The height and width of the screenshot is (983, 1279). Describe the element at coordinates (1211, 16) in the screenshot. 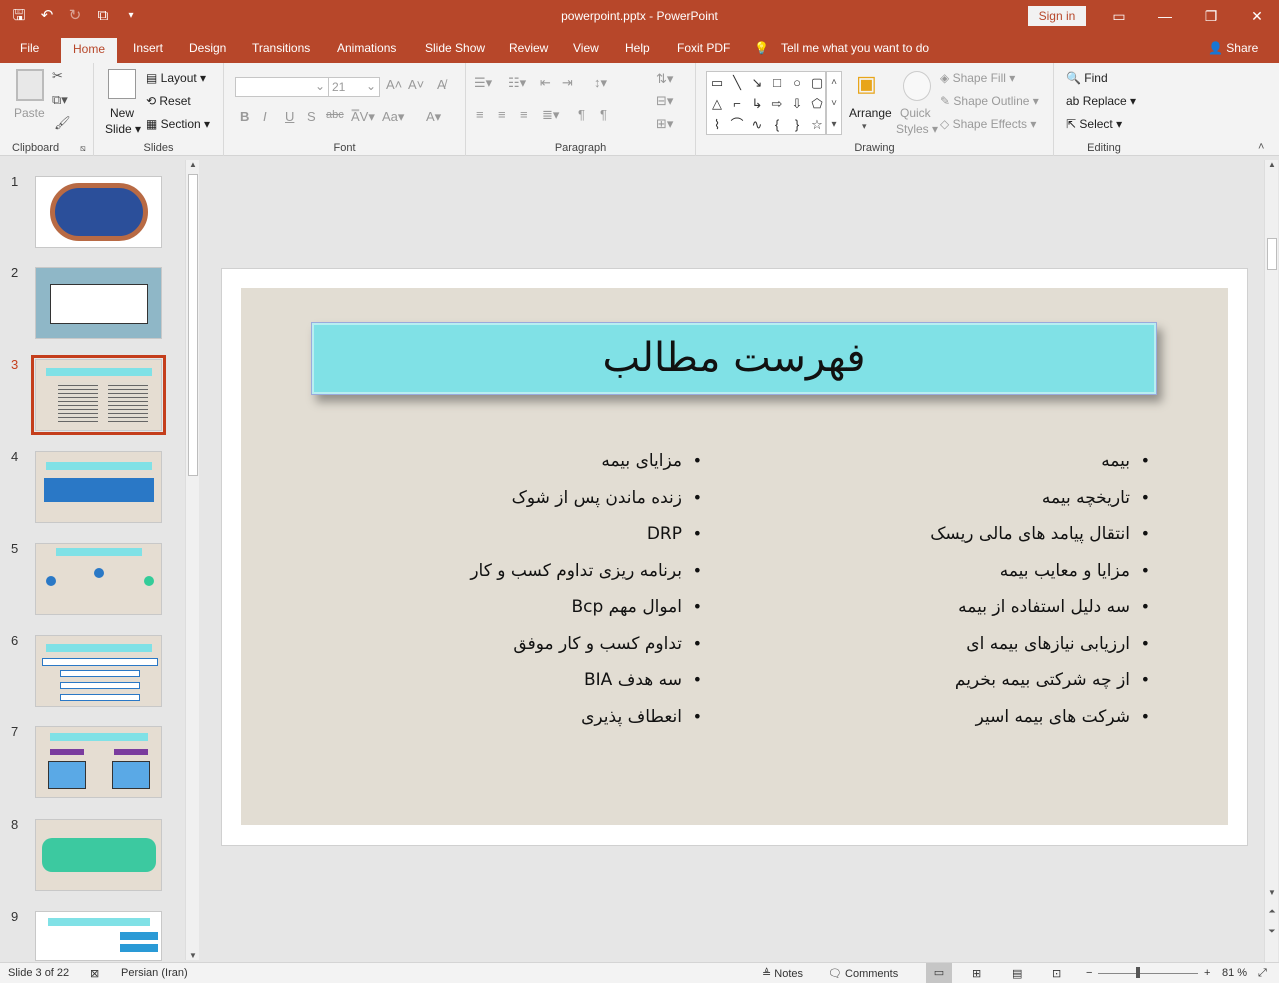

I see `restore-button: ❐` at that location.